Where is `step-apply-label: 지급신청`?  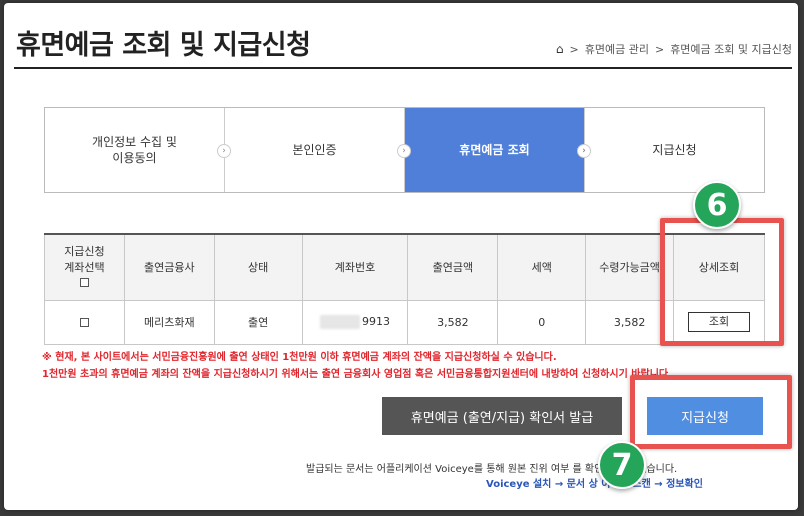 step-apply-label: 지급신청 is located at coordinates (674, 149).